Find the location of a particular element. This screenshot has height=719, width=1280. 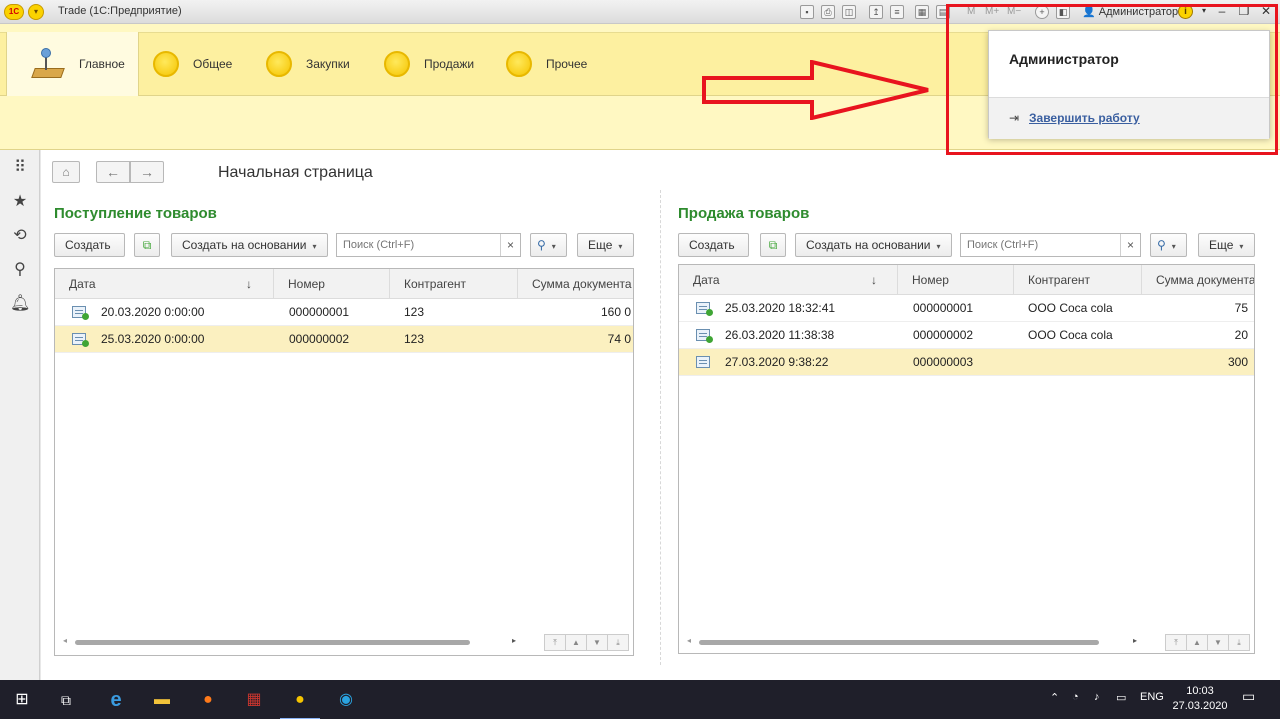

home-button: ⌂ is located at coordinates (66, 172).